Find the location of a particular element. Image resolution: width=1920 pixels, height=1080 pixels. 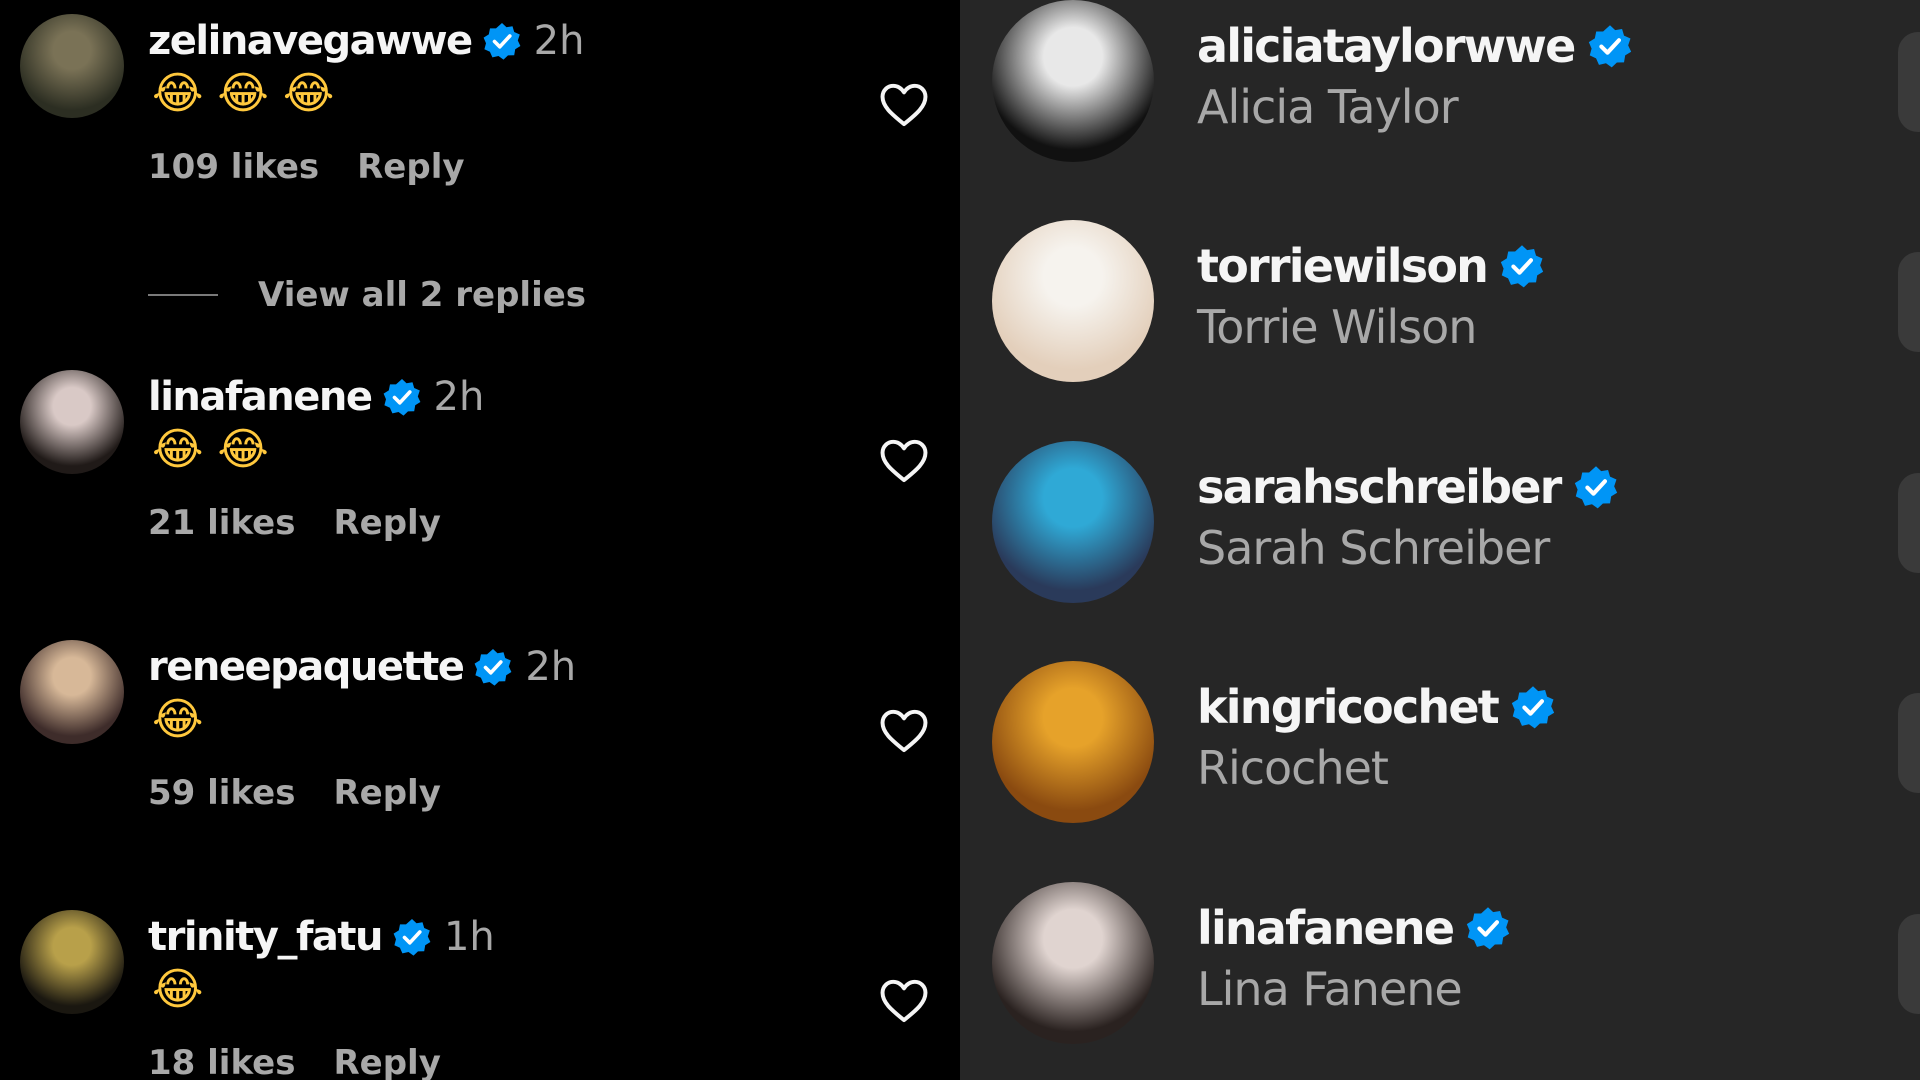

view-replies-button: View all 2 replies is located at coordinates (367, 295).